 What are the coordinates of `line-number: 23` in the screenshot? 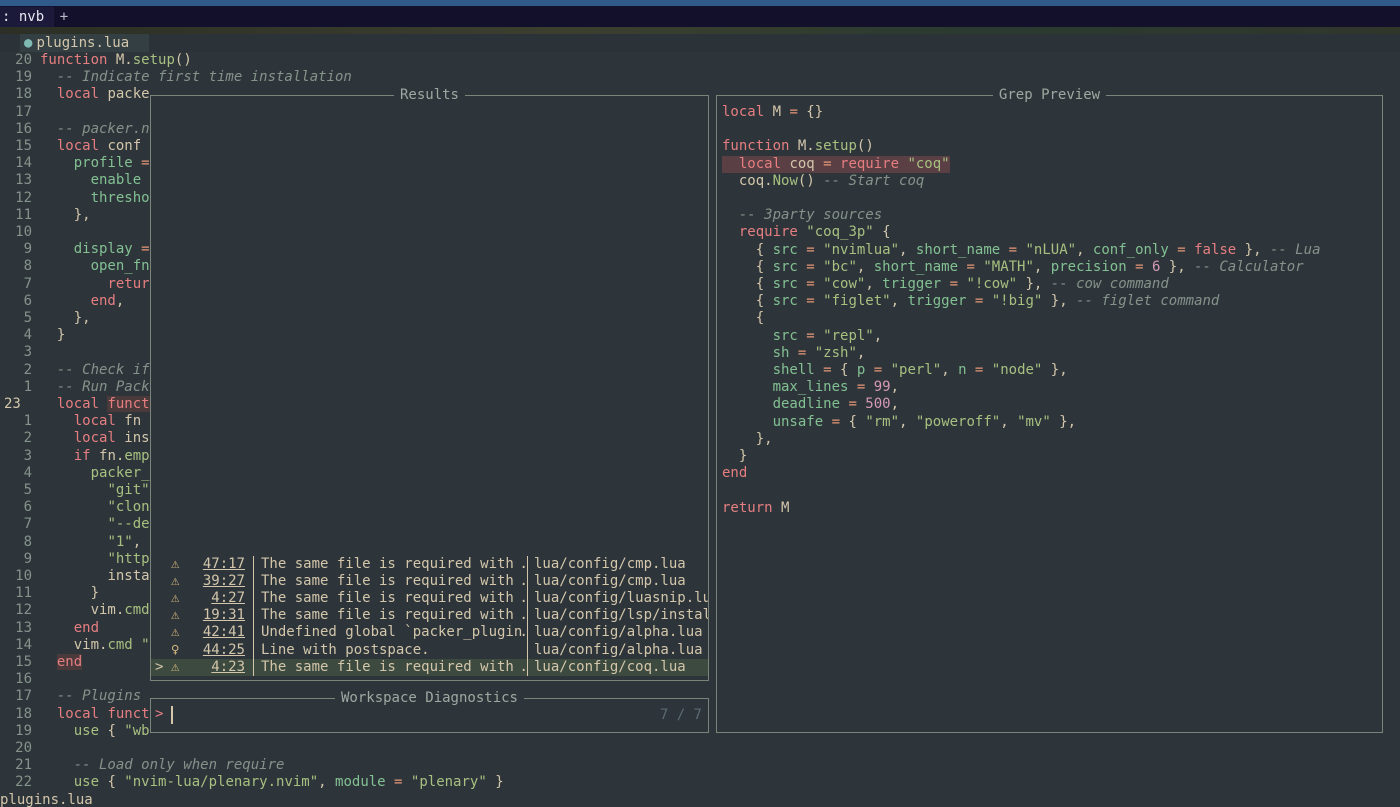 It's located at (18, 404).